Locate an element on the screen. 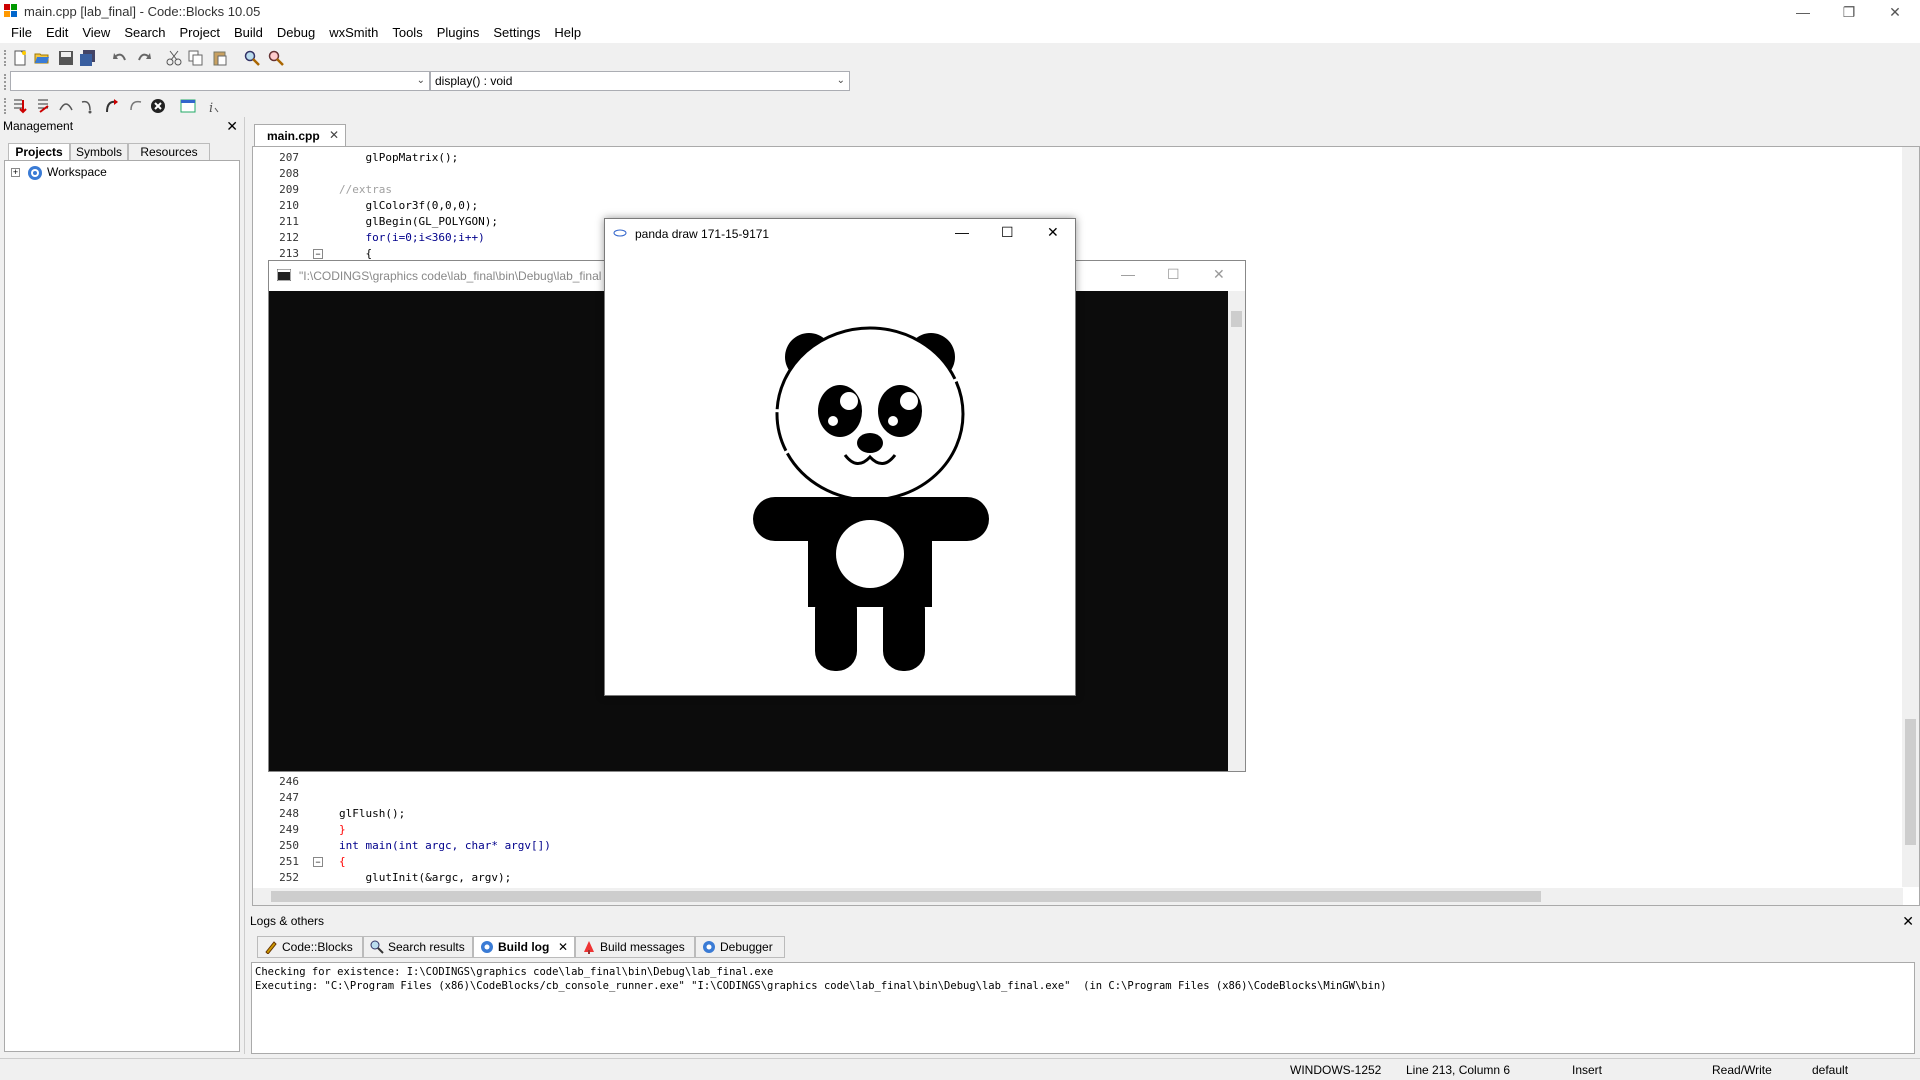 This screenshot has height=1080, width=1920. open-file-icon is located at coordinates (42, 58).